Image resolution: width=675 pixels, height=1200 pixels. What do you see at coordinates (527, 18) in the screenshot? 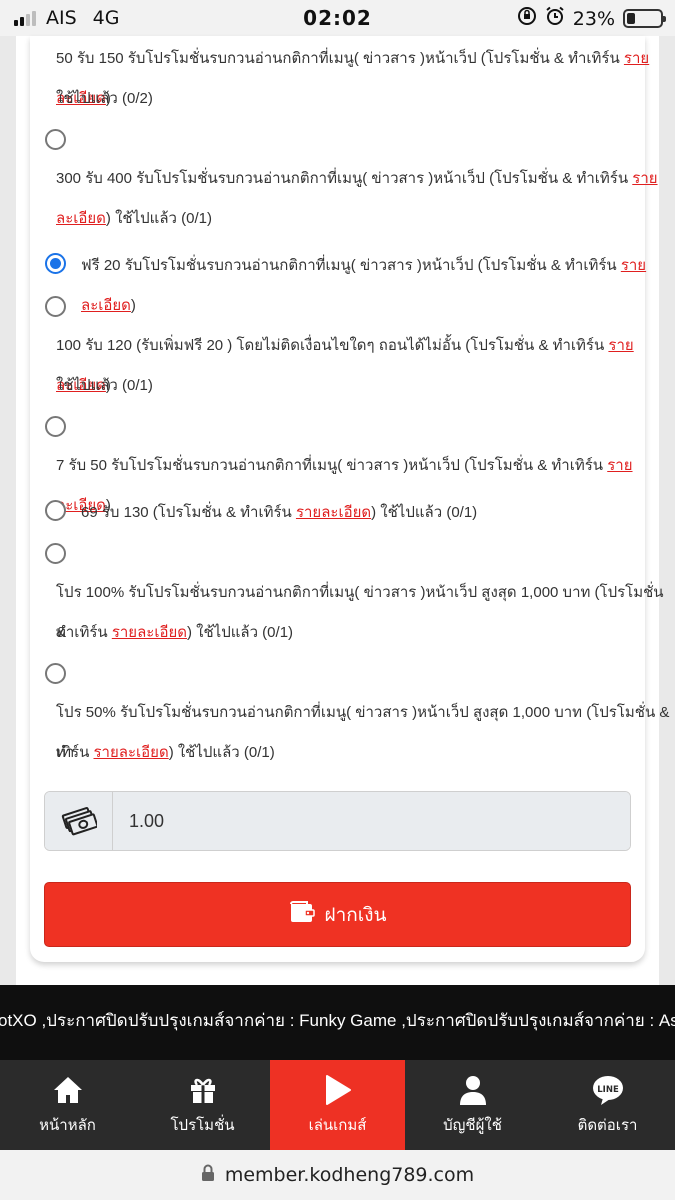
I see `rotation-lock-icon` at bounding box center [527, 18].